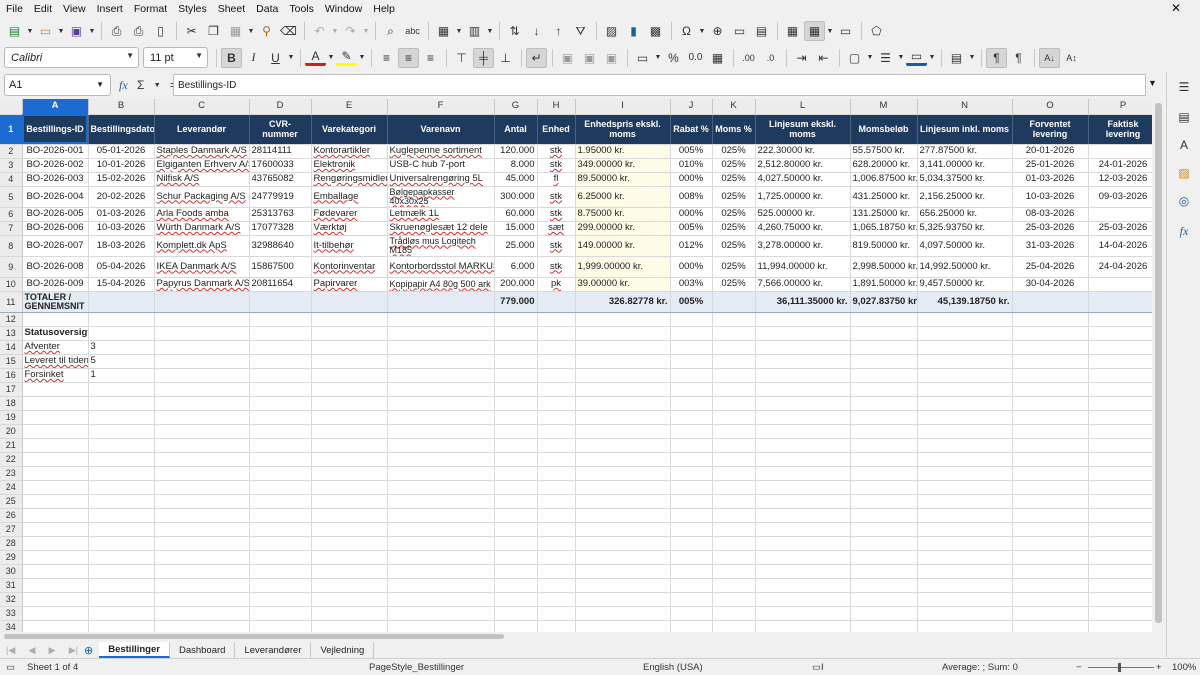 This screenshot has height=675, width=1200. What do you see at coordinates (1050, 151) in the screenshot?
I see `table-cell: 20-01-2026` at bounding box center [1050, 151].